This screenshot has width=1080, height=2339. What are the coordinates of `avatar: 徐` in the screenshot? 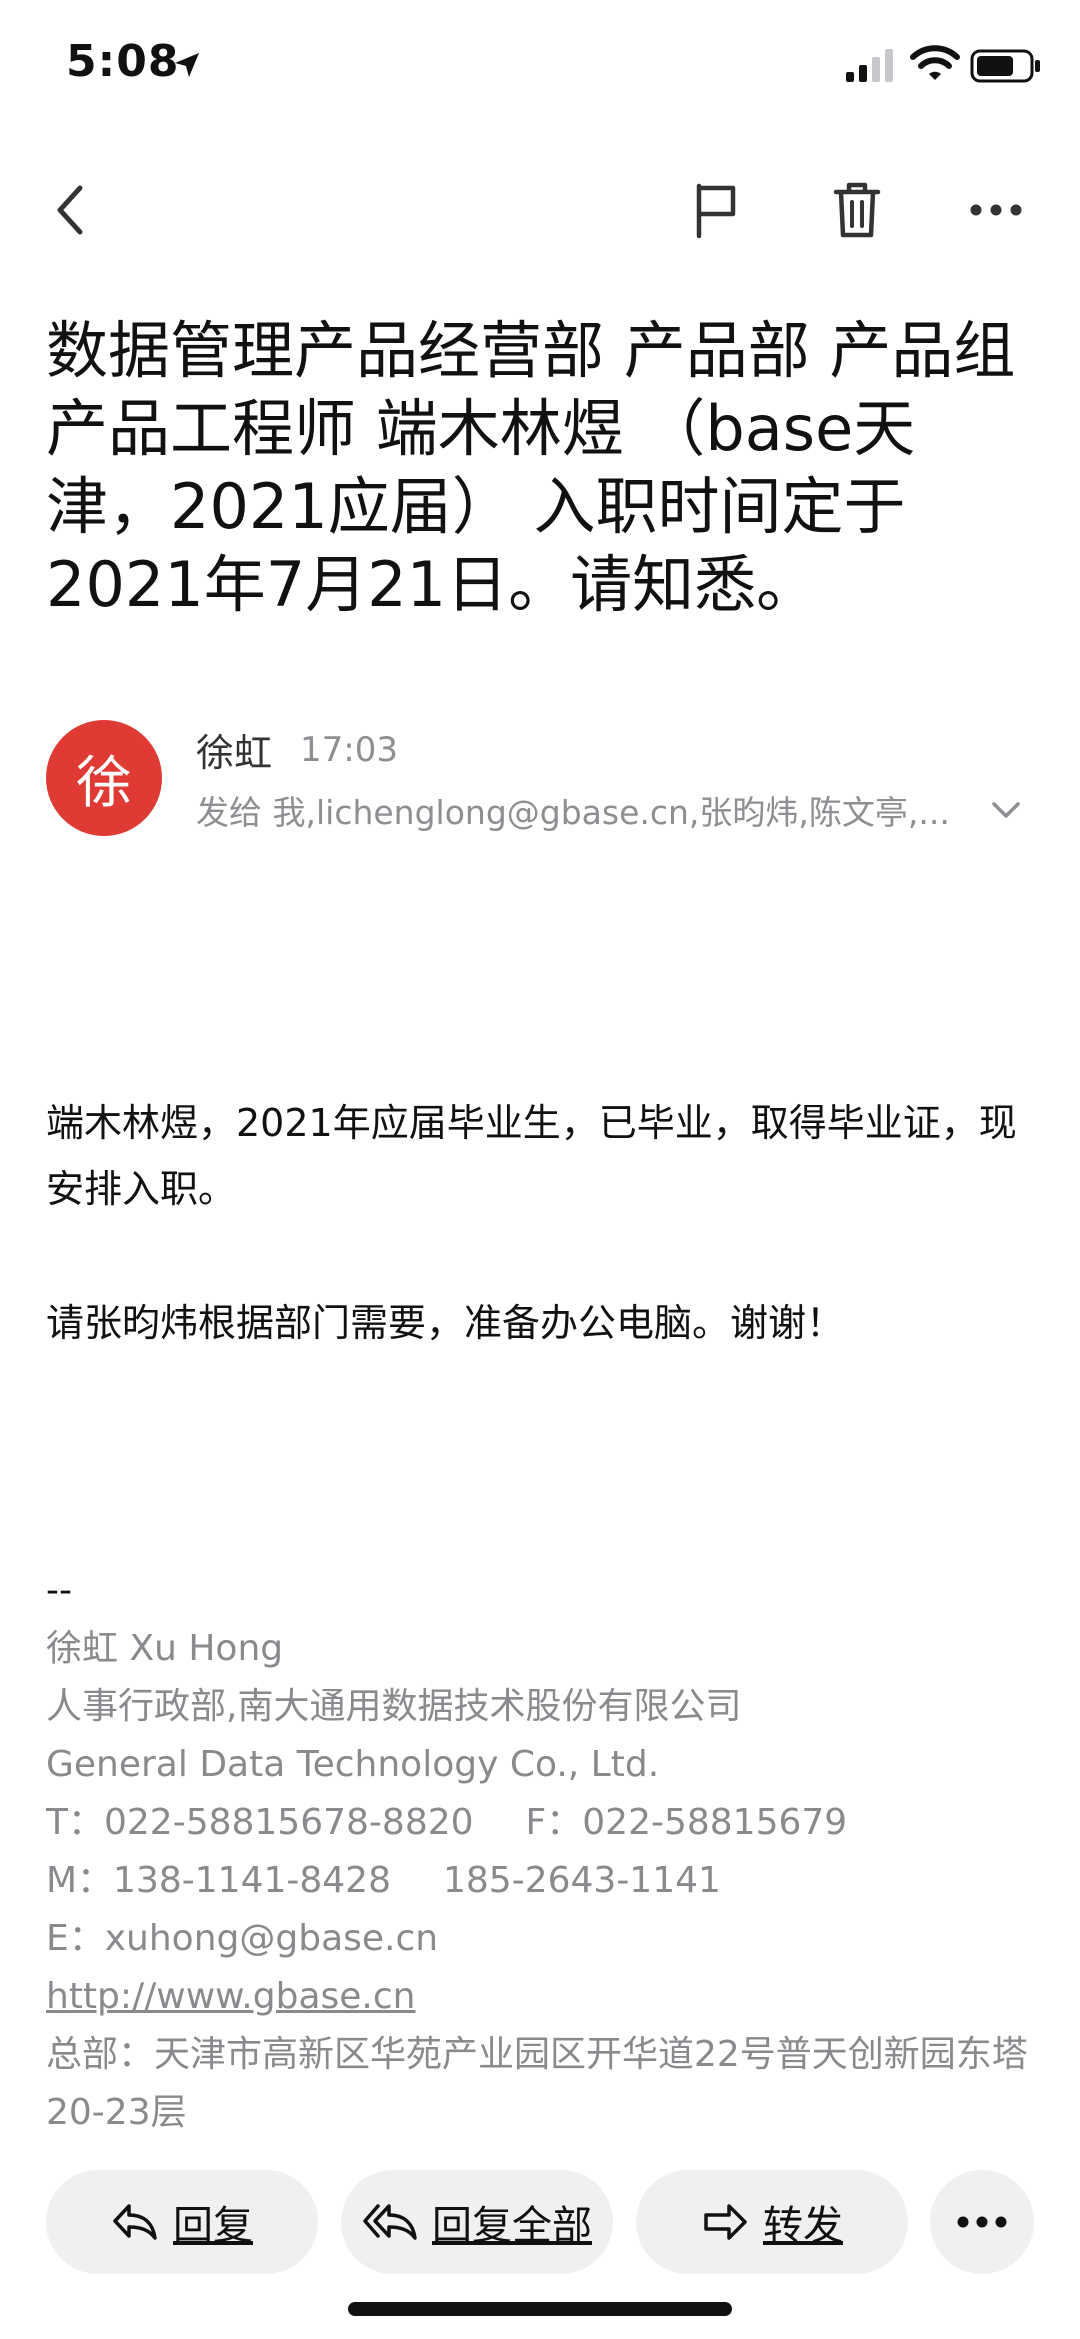 It's located at (104, 778).